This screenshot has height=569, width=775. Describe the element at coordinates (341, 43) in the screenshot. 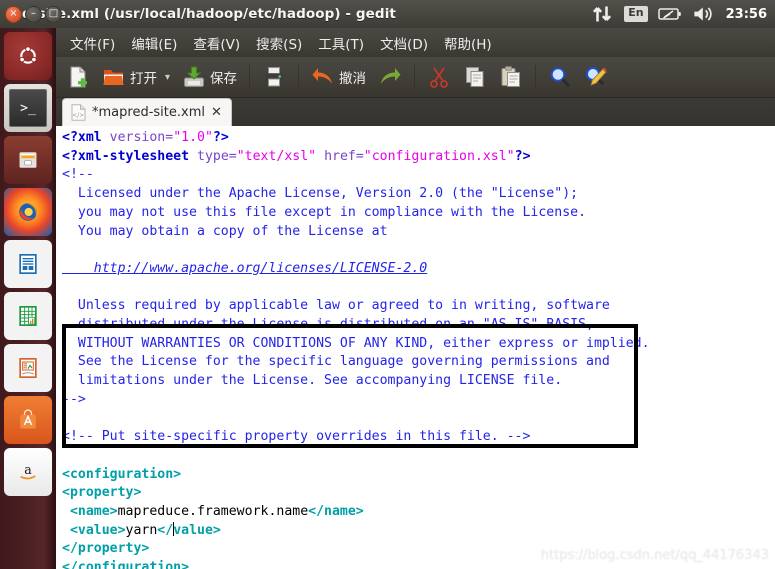

I see `menu-item-tools: 工具(T)` at that location.